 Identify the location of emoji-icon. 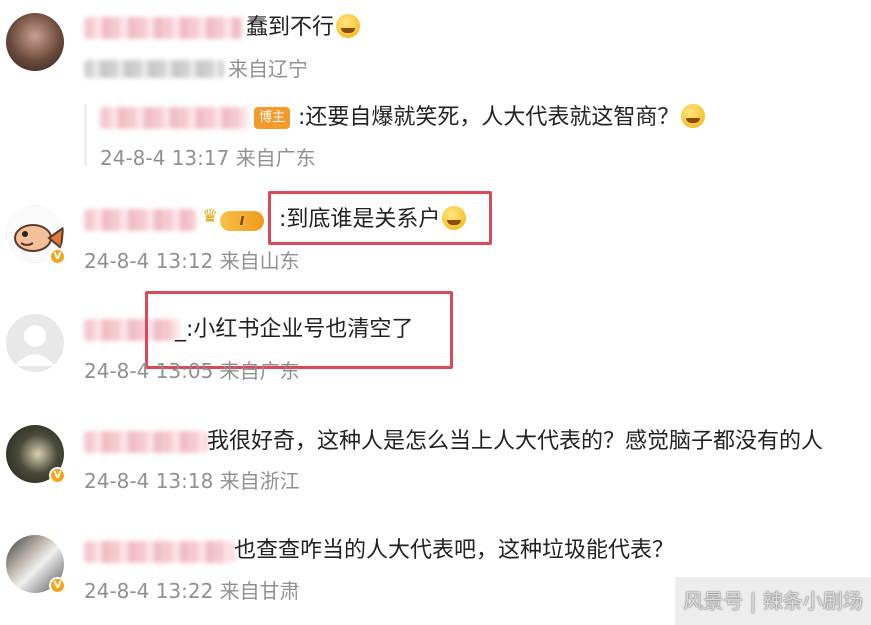
(348, 26).